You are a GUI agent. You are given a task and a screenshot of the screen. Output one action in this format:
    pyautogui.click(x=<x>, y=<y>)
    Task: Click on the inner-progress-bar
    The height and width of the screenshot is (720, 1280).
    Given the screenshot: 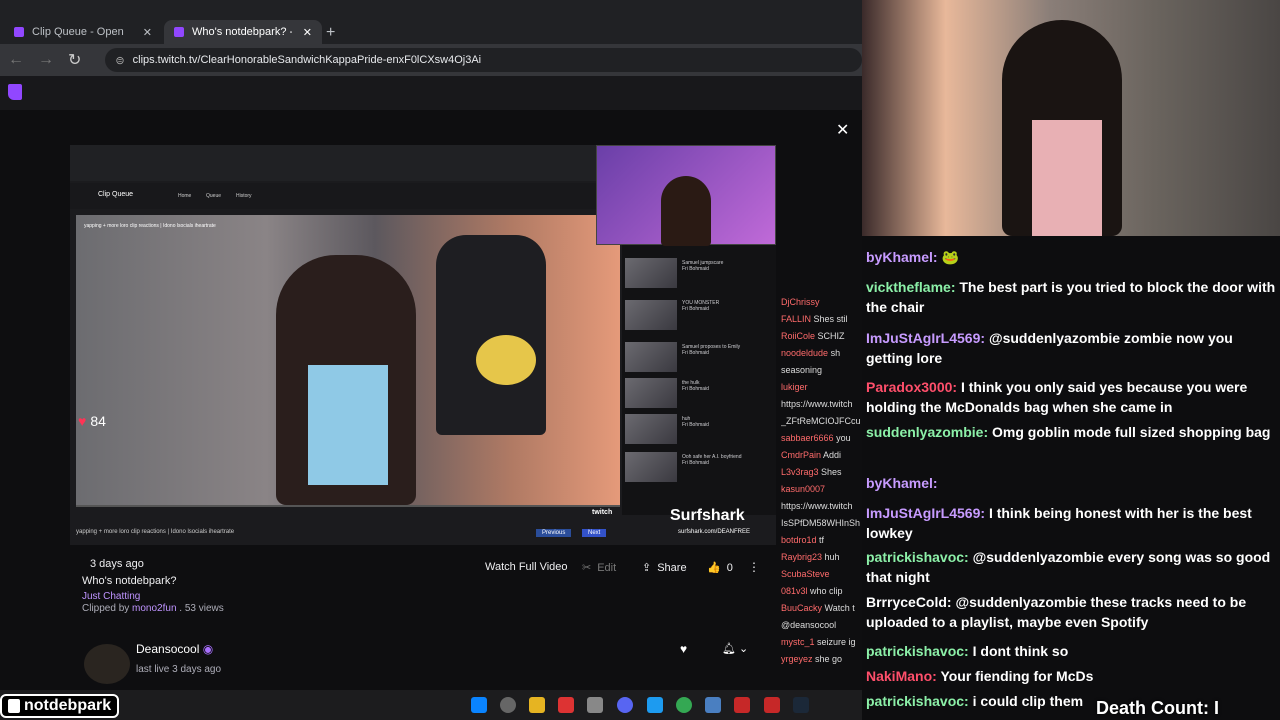 What is the action you would take?
    pyautogui.click(x=348, y=506)
    